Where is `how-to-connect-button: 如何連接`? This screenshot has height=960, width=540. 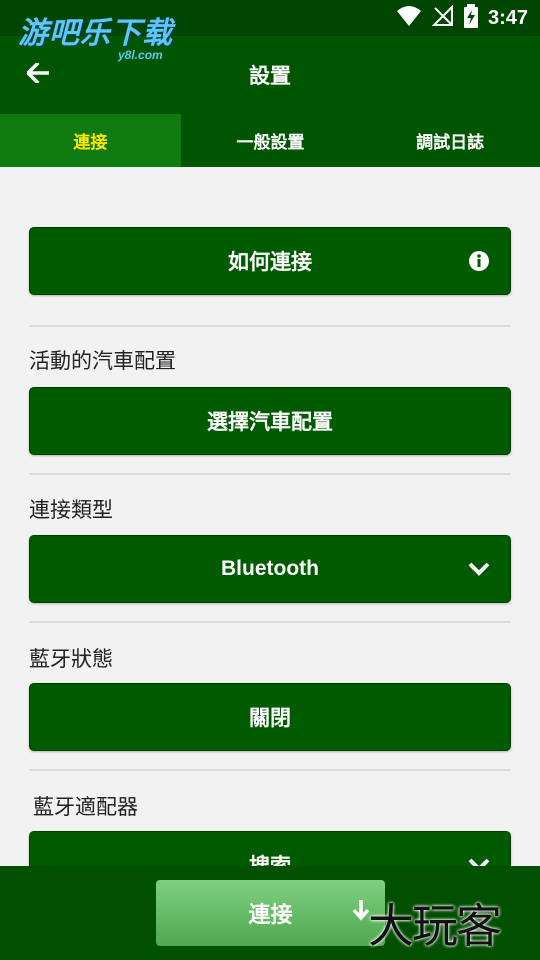 how-to-connect-button: 如何連接 is located at coordinates (270, 261).